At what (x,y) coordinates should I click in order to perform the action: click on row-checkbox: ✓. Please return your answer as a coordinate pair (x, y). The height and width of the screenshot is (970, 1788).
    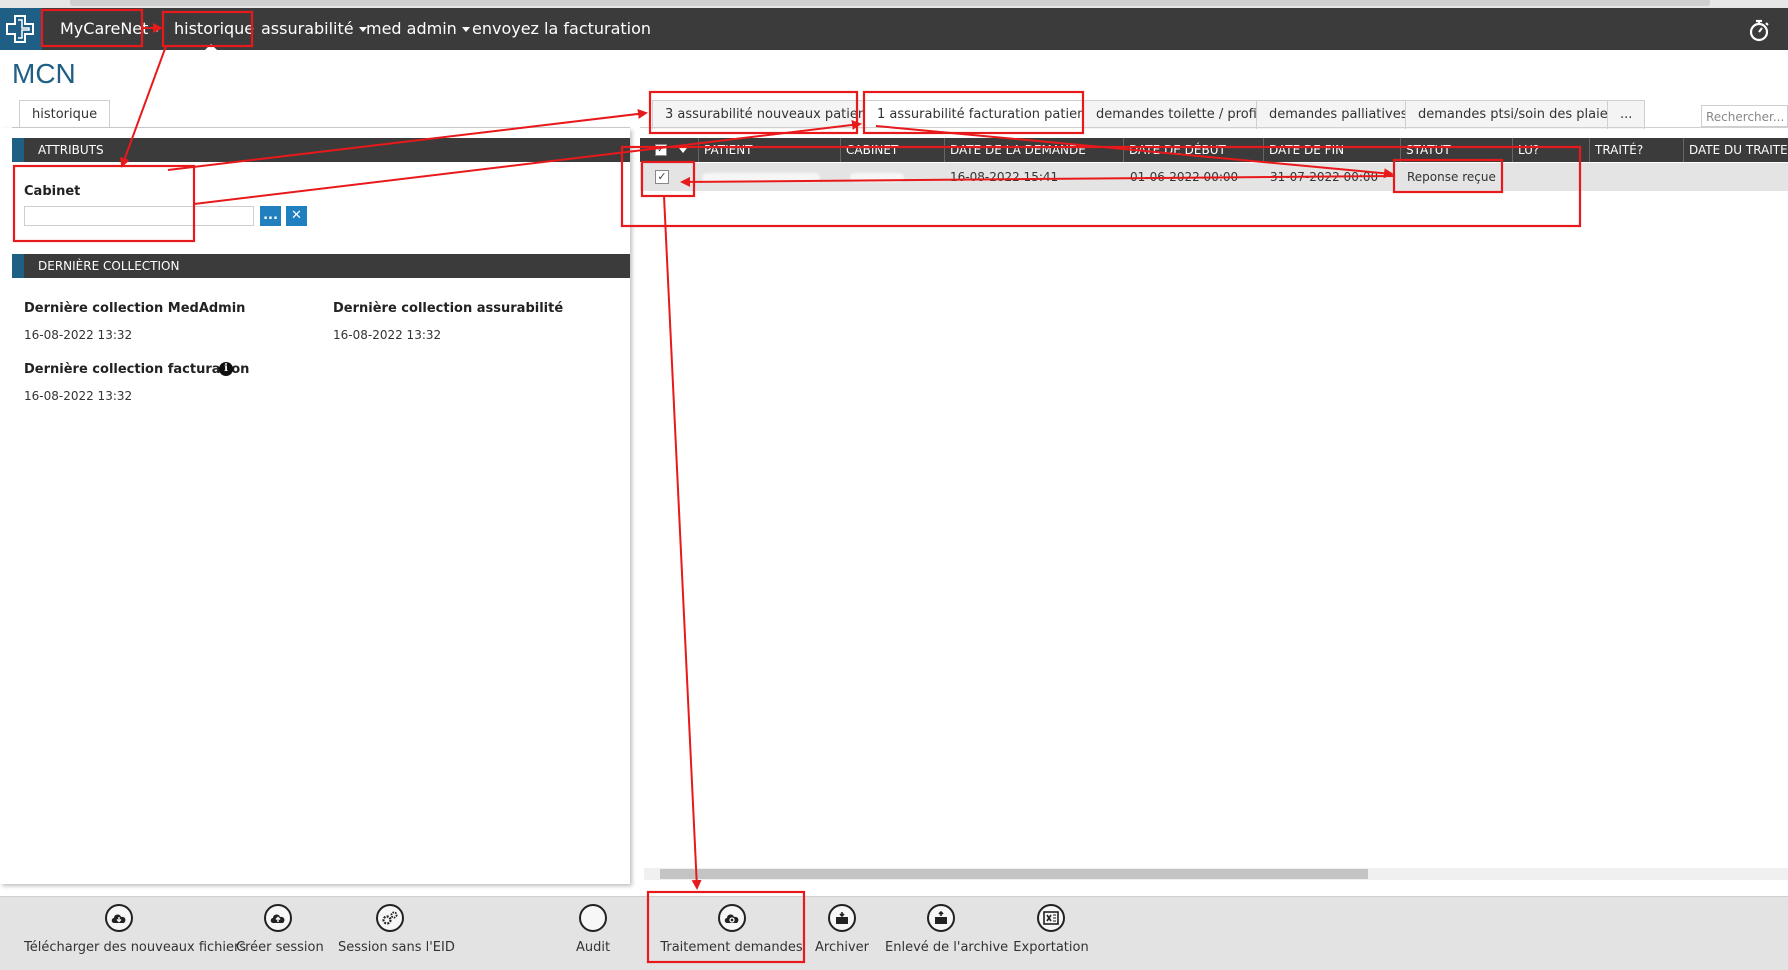
    Looking at the image, I should click on (662, 177).